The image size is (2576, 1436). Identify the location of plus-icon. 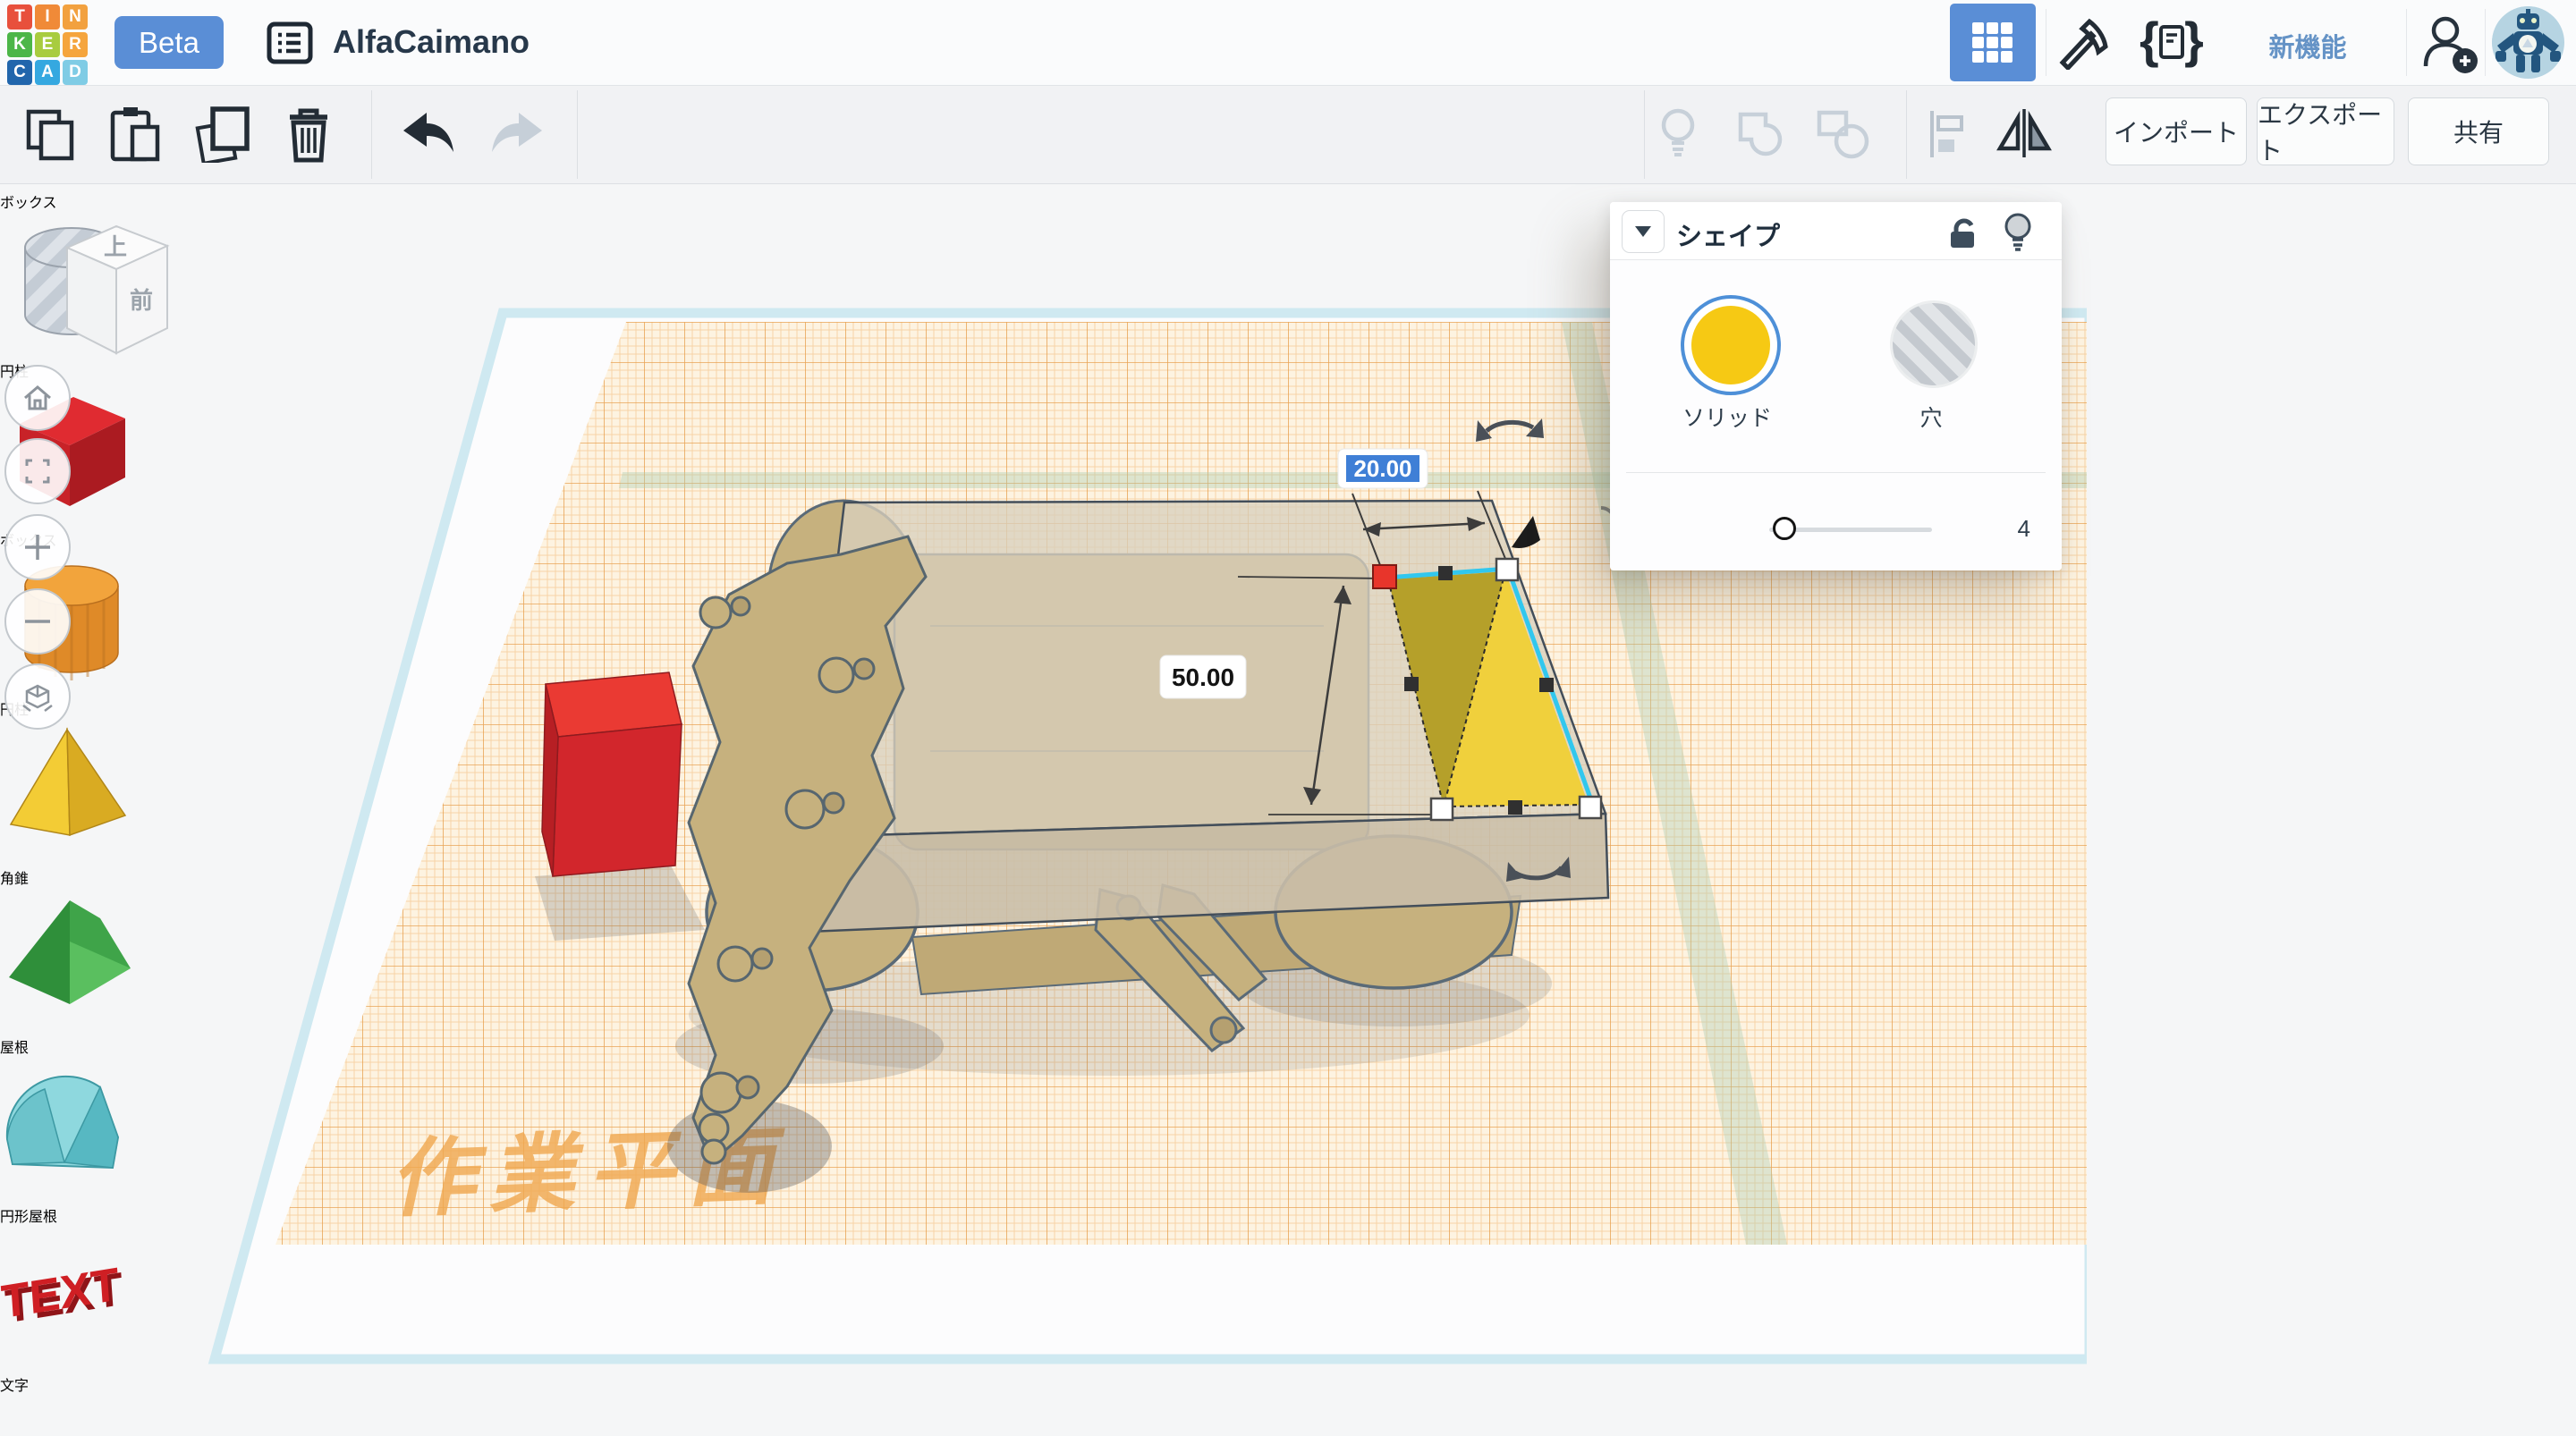
(37, 547).